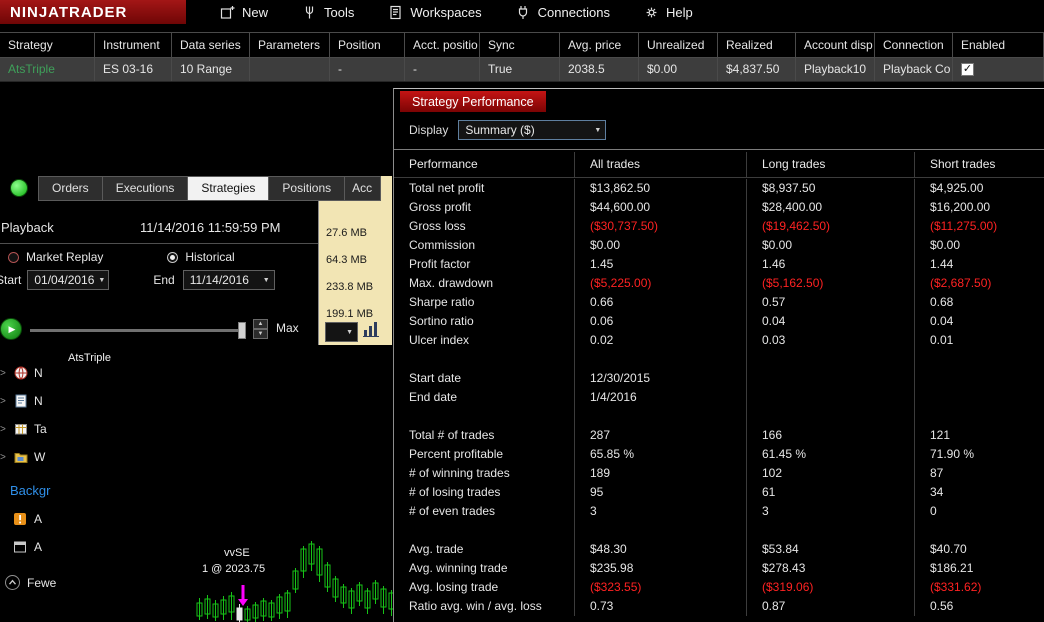 Image resolution: width=1044 pixels, height=622 pixels. I want to click on column-header-instrument: Instrument, so click(133, 45).